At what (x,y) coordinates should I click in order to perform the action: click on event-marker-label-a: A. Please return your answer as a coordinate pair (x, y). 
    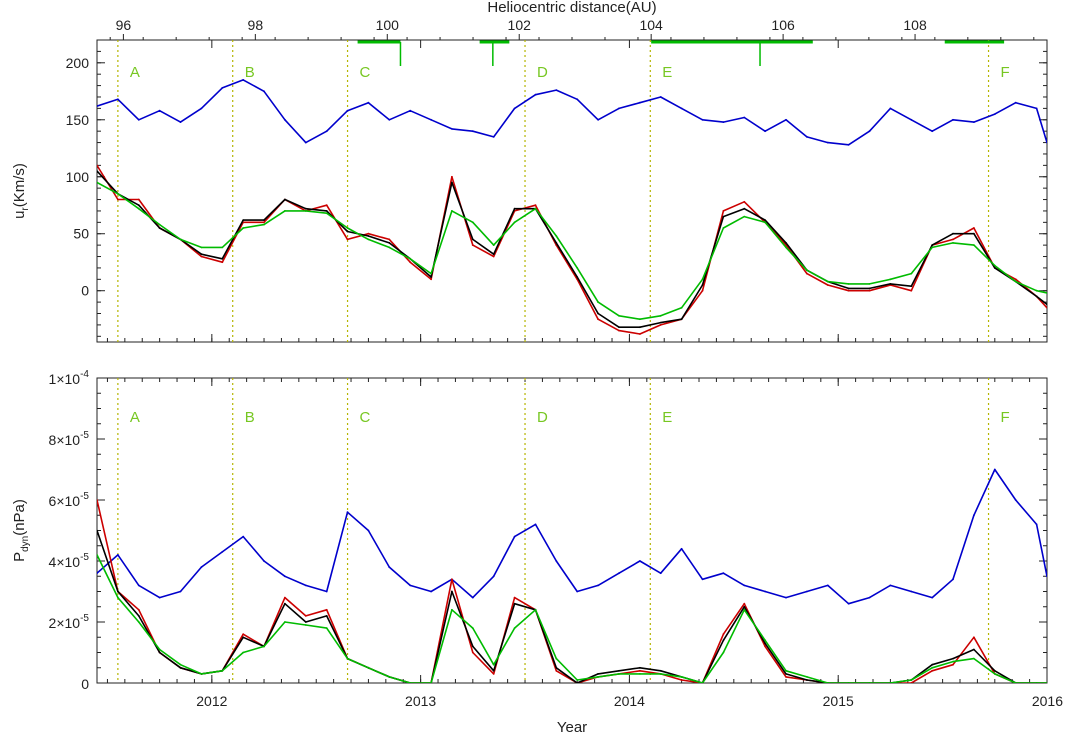
    Looking at the image, I should click on (135, 72).